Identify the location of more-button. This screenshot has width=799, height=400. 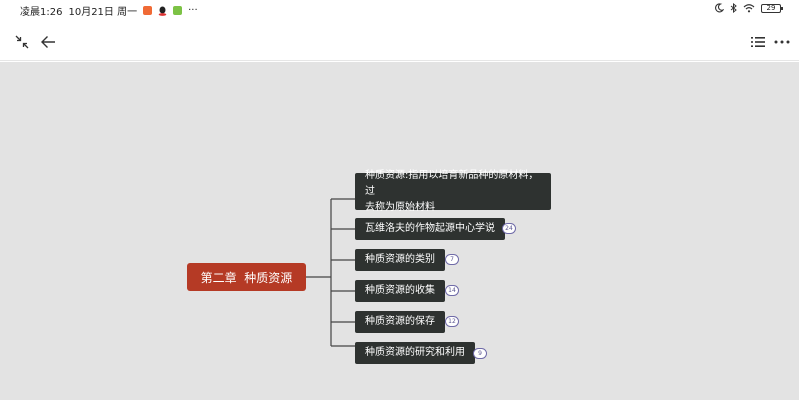
(782, 42).